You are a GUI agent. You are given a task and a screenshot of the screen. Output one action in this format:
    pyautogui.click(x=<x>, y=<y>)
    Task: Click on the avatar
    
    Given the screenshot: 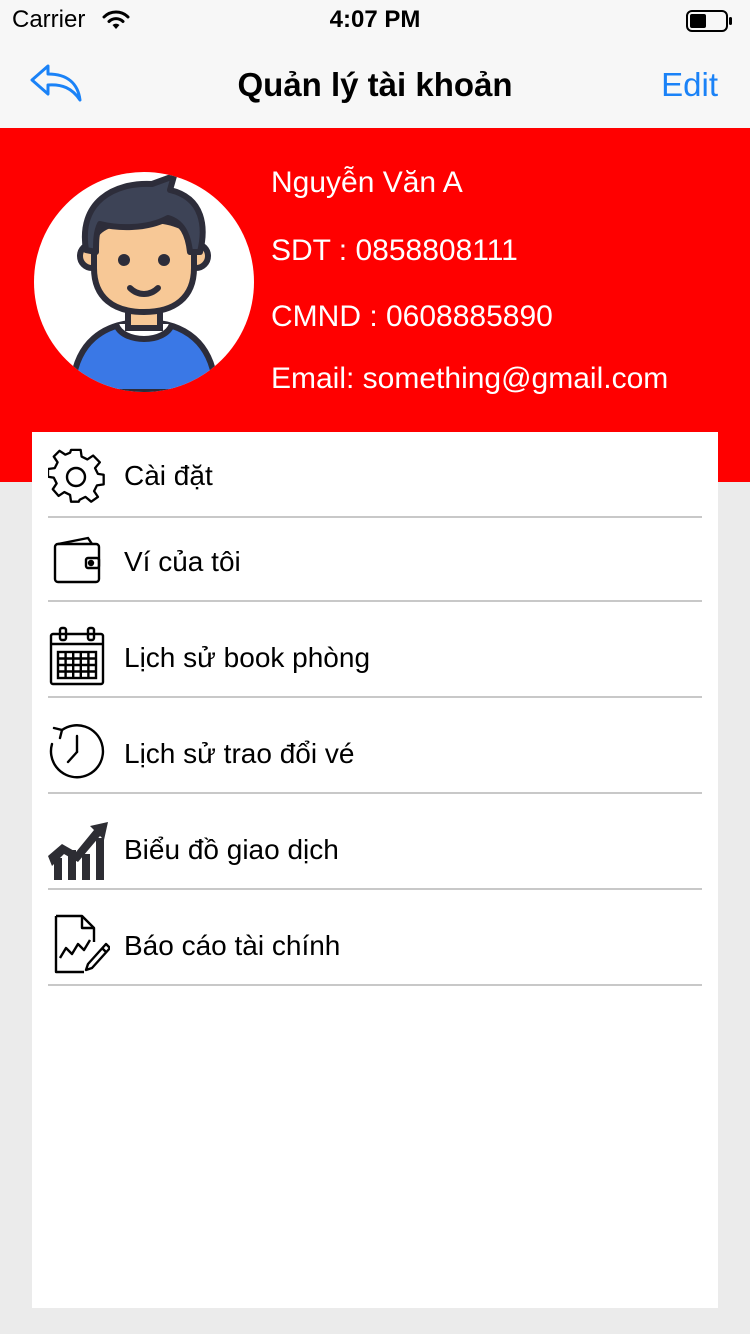 What is the action you would take?
    pyautogui.click(x=144, y=282)
    